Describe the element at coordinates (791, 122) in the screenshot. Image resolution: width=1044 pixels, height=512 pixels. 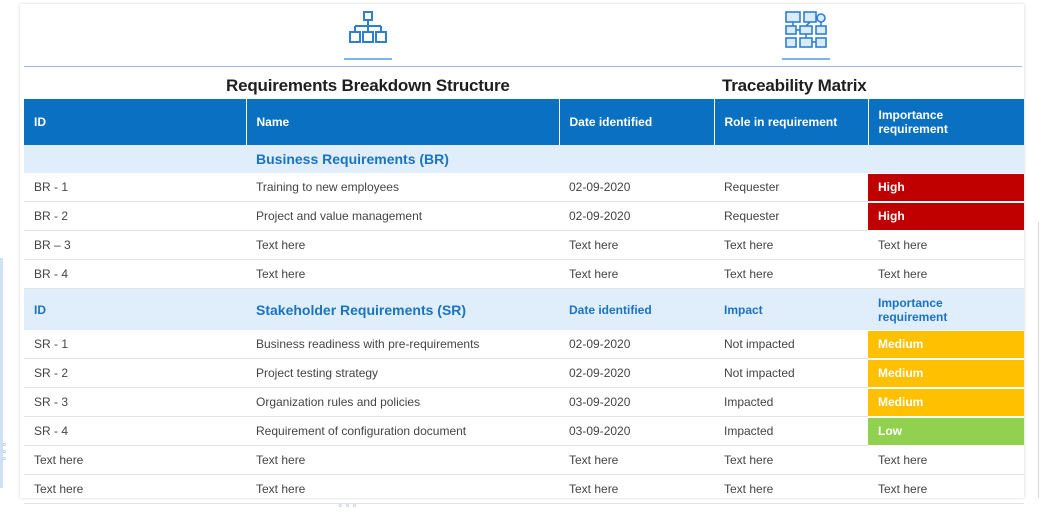
I see `col-header-role: Role in requirement` at that location.